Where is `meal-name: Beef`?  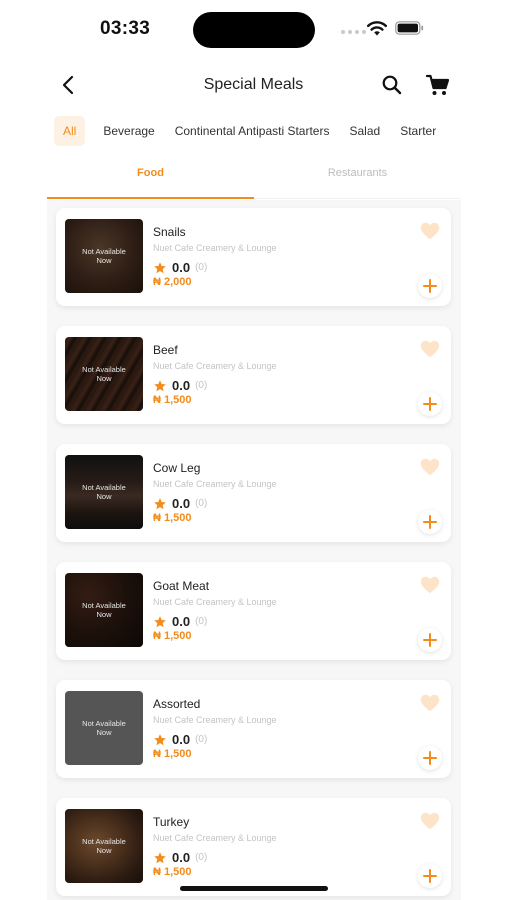
meal-name: Beef is located at coordinates (165, 350).